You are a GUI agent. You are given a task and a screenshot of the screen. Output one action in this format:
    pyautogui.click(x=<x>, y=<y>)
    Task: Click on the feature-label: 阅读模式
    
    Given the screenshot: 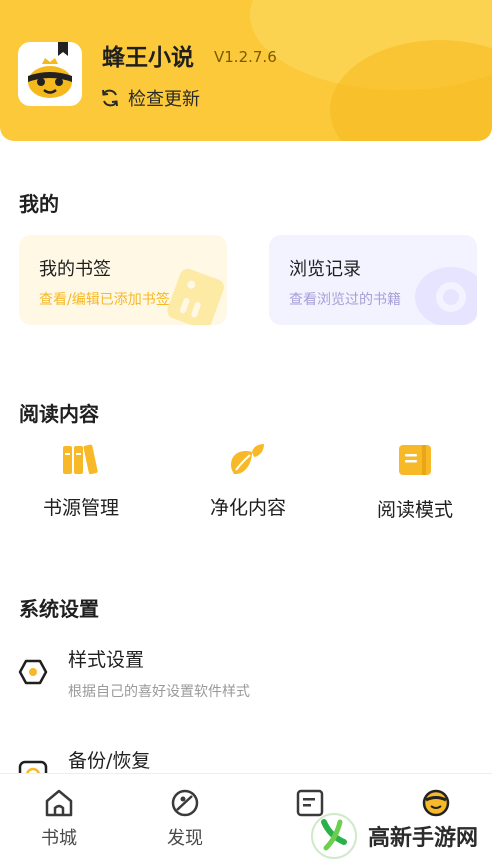 What is the action you would take?
    pyautogui.click(x=414, y=510)
    